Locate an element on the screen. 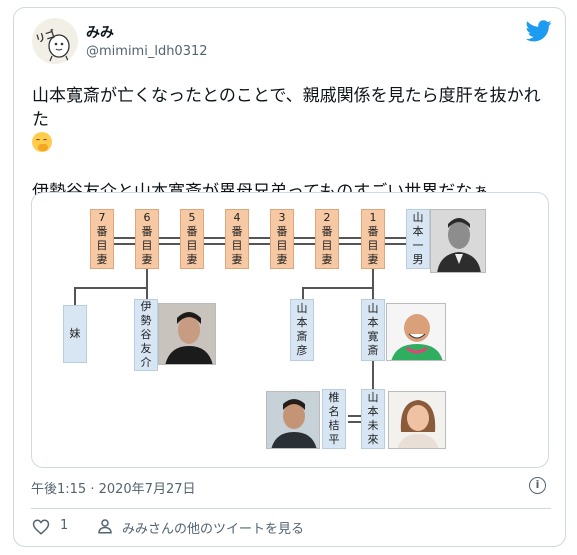 This screenshot has width=577, height=555. wife-5: 5番目妻 is located at coordinates (192, 239).